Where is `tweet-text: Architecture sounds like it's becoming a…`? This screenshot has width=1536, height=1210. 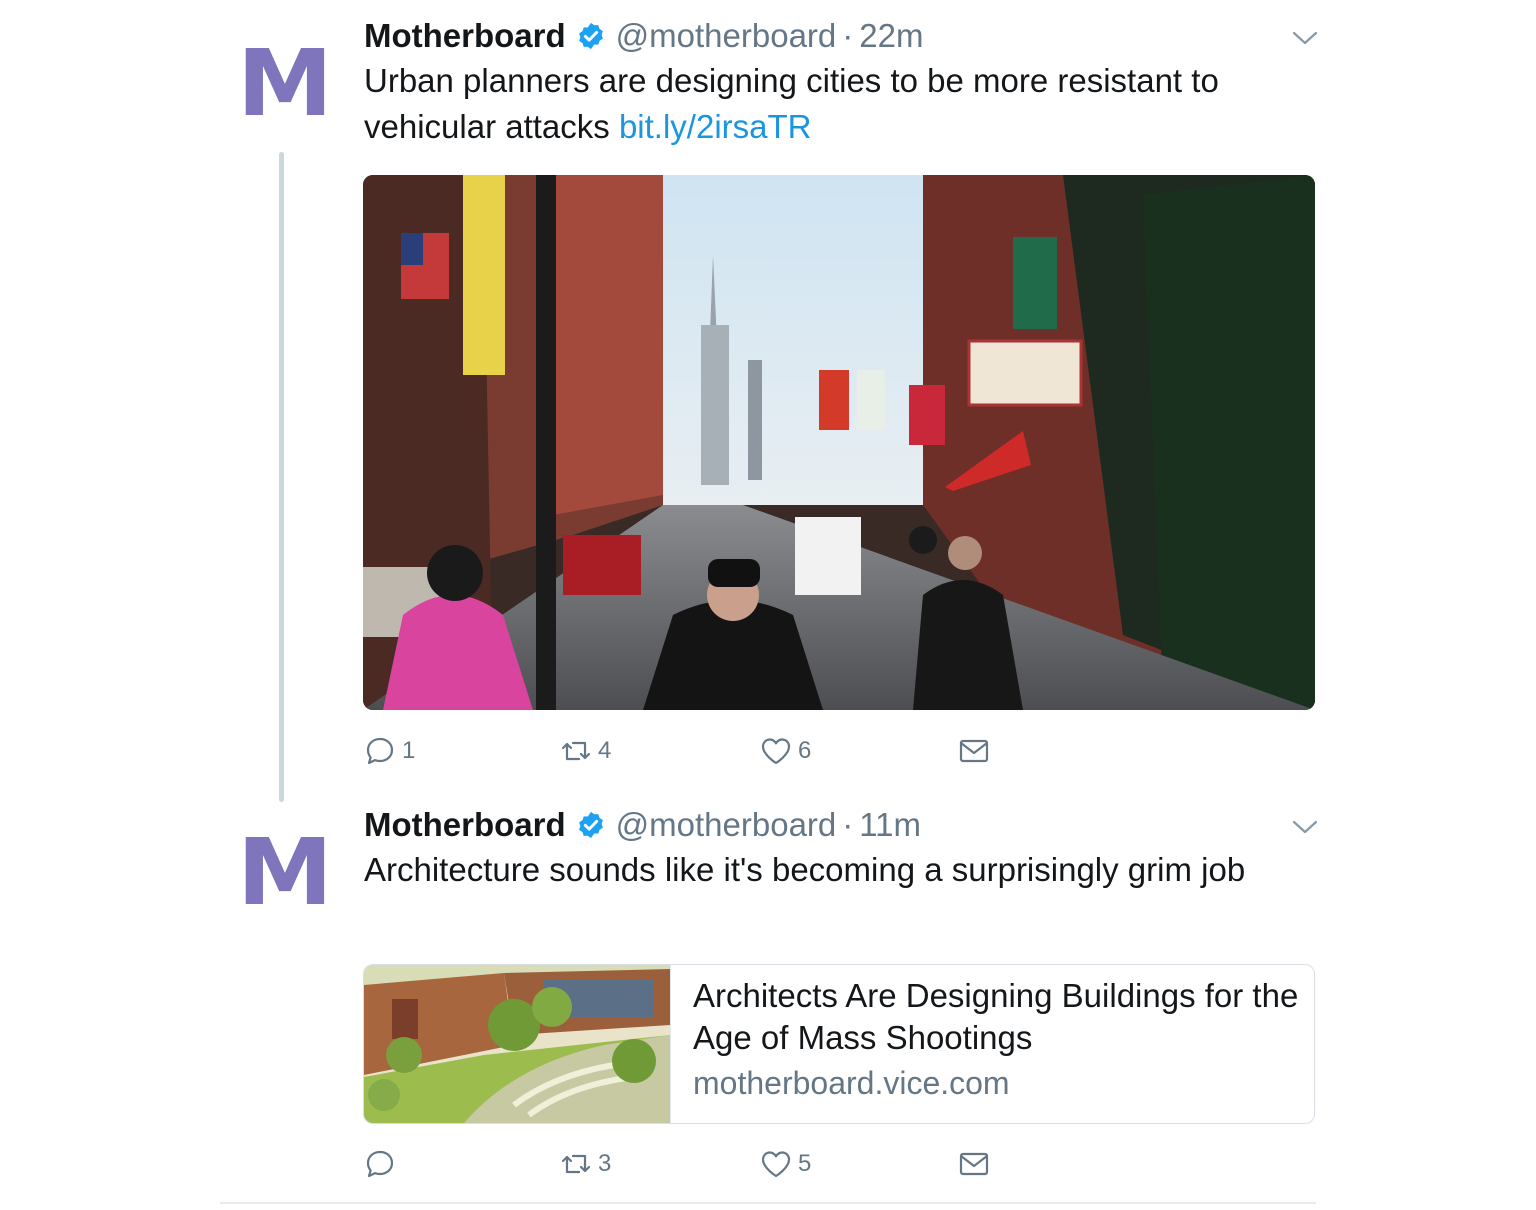
tweet-text: Architecture sounds like it's becoming a… is located at coordinates (829, 870).